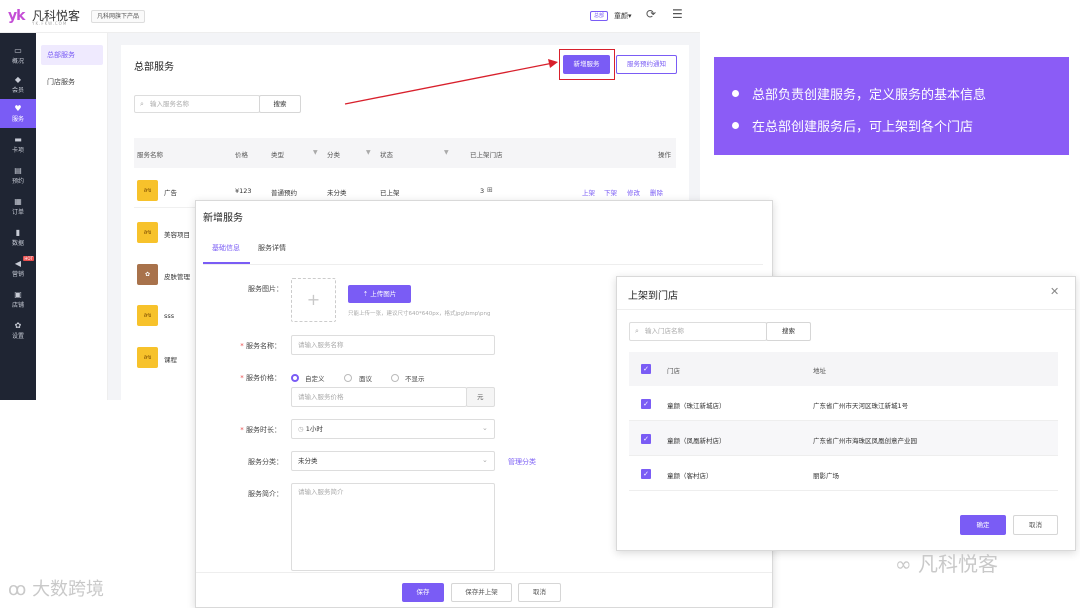  What do you see at coordinates (656, 192) in the screenshot?
I see `delete-link: 删除` at bounding box center [656, 192].